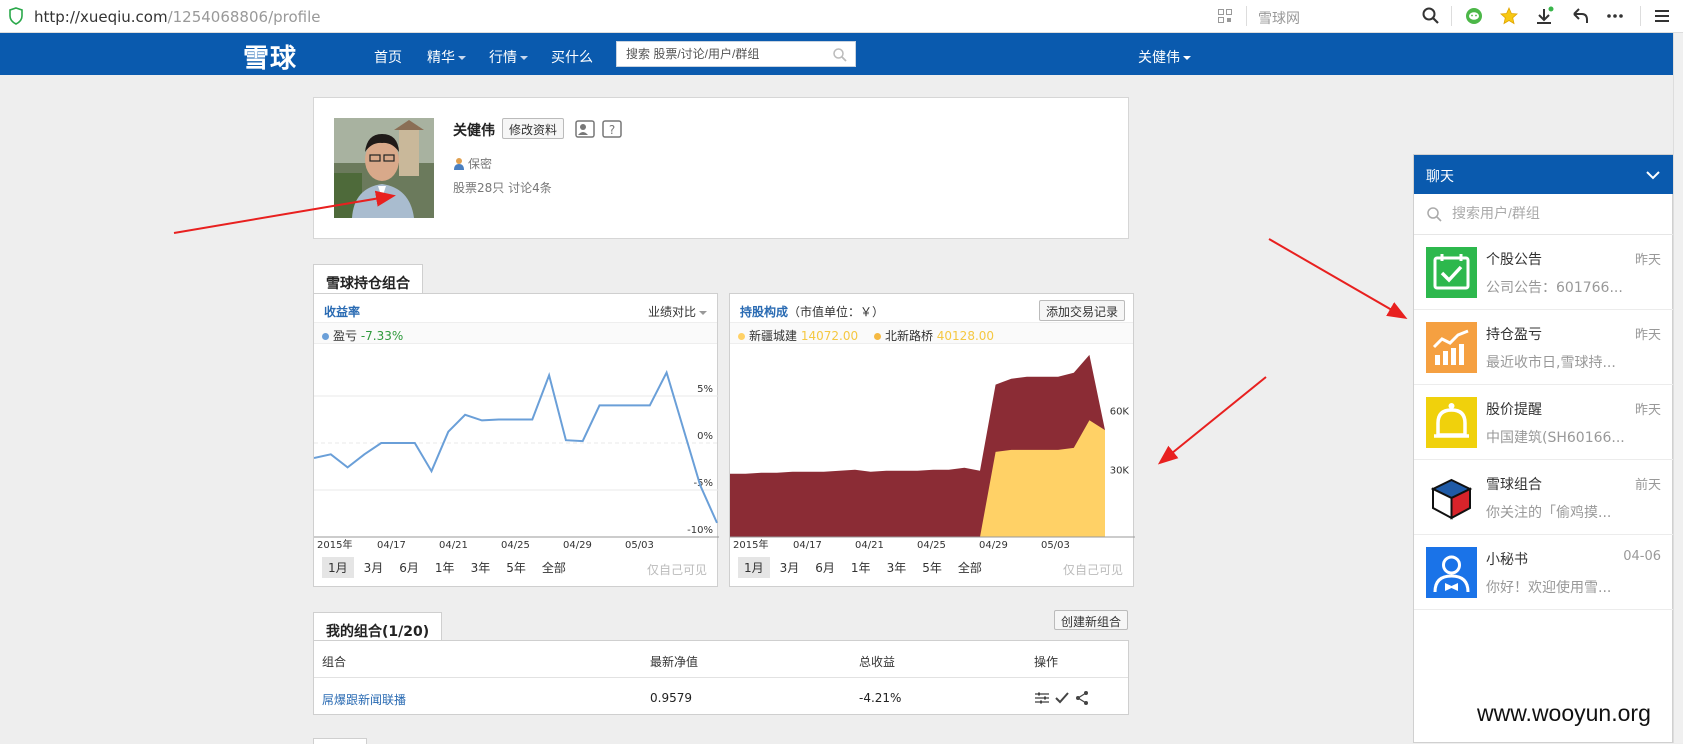 The height and width of the screenshot is (744, 1683). Describe the element at coordinates (1120, 471) in the screenshot. I see `y-tick-label: 30K` at that location.